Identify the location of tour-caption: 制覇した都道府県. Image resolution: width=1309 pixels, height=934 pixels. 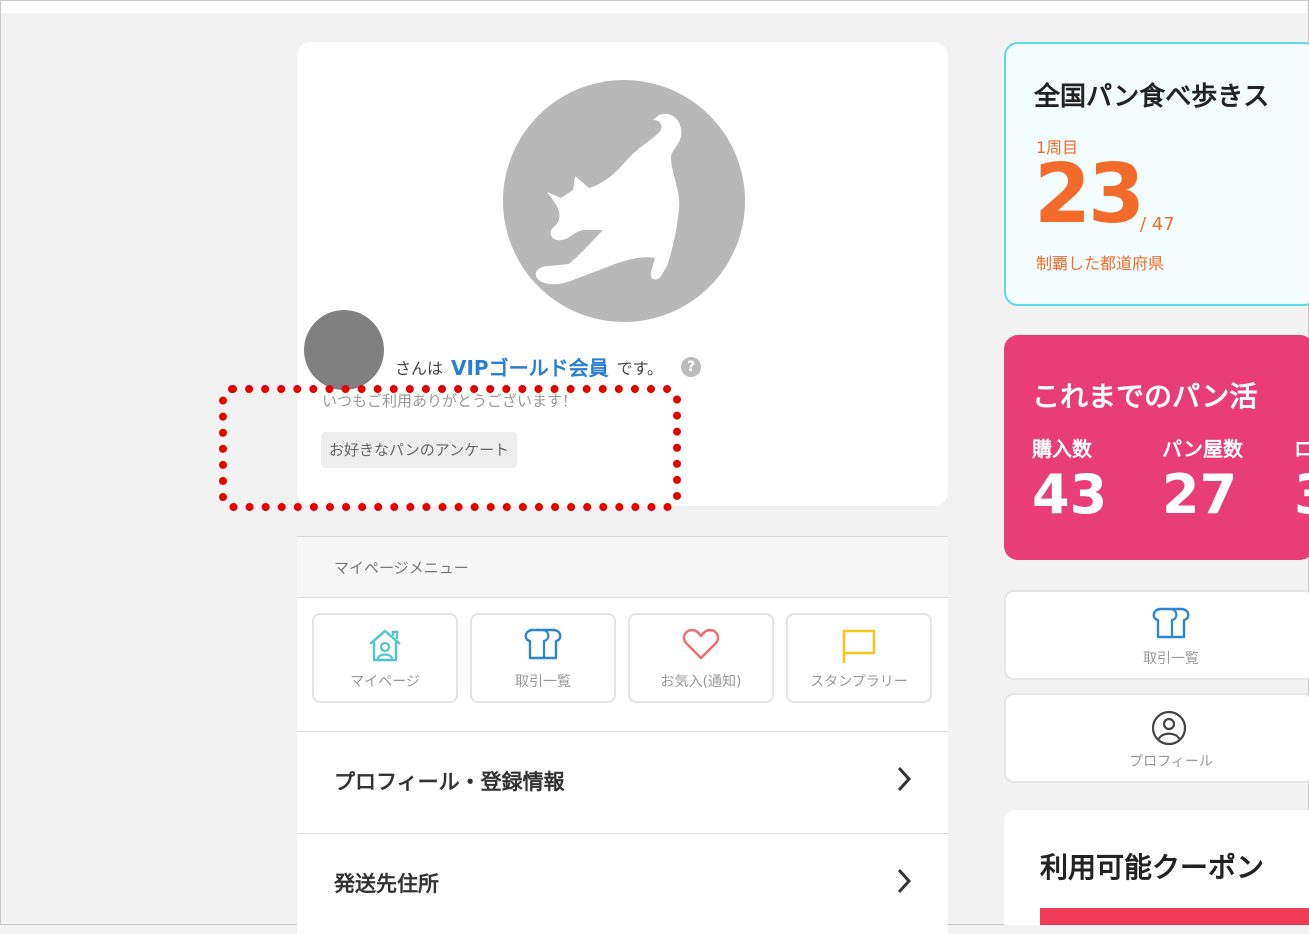
(1100, 263).